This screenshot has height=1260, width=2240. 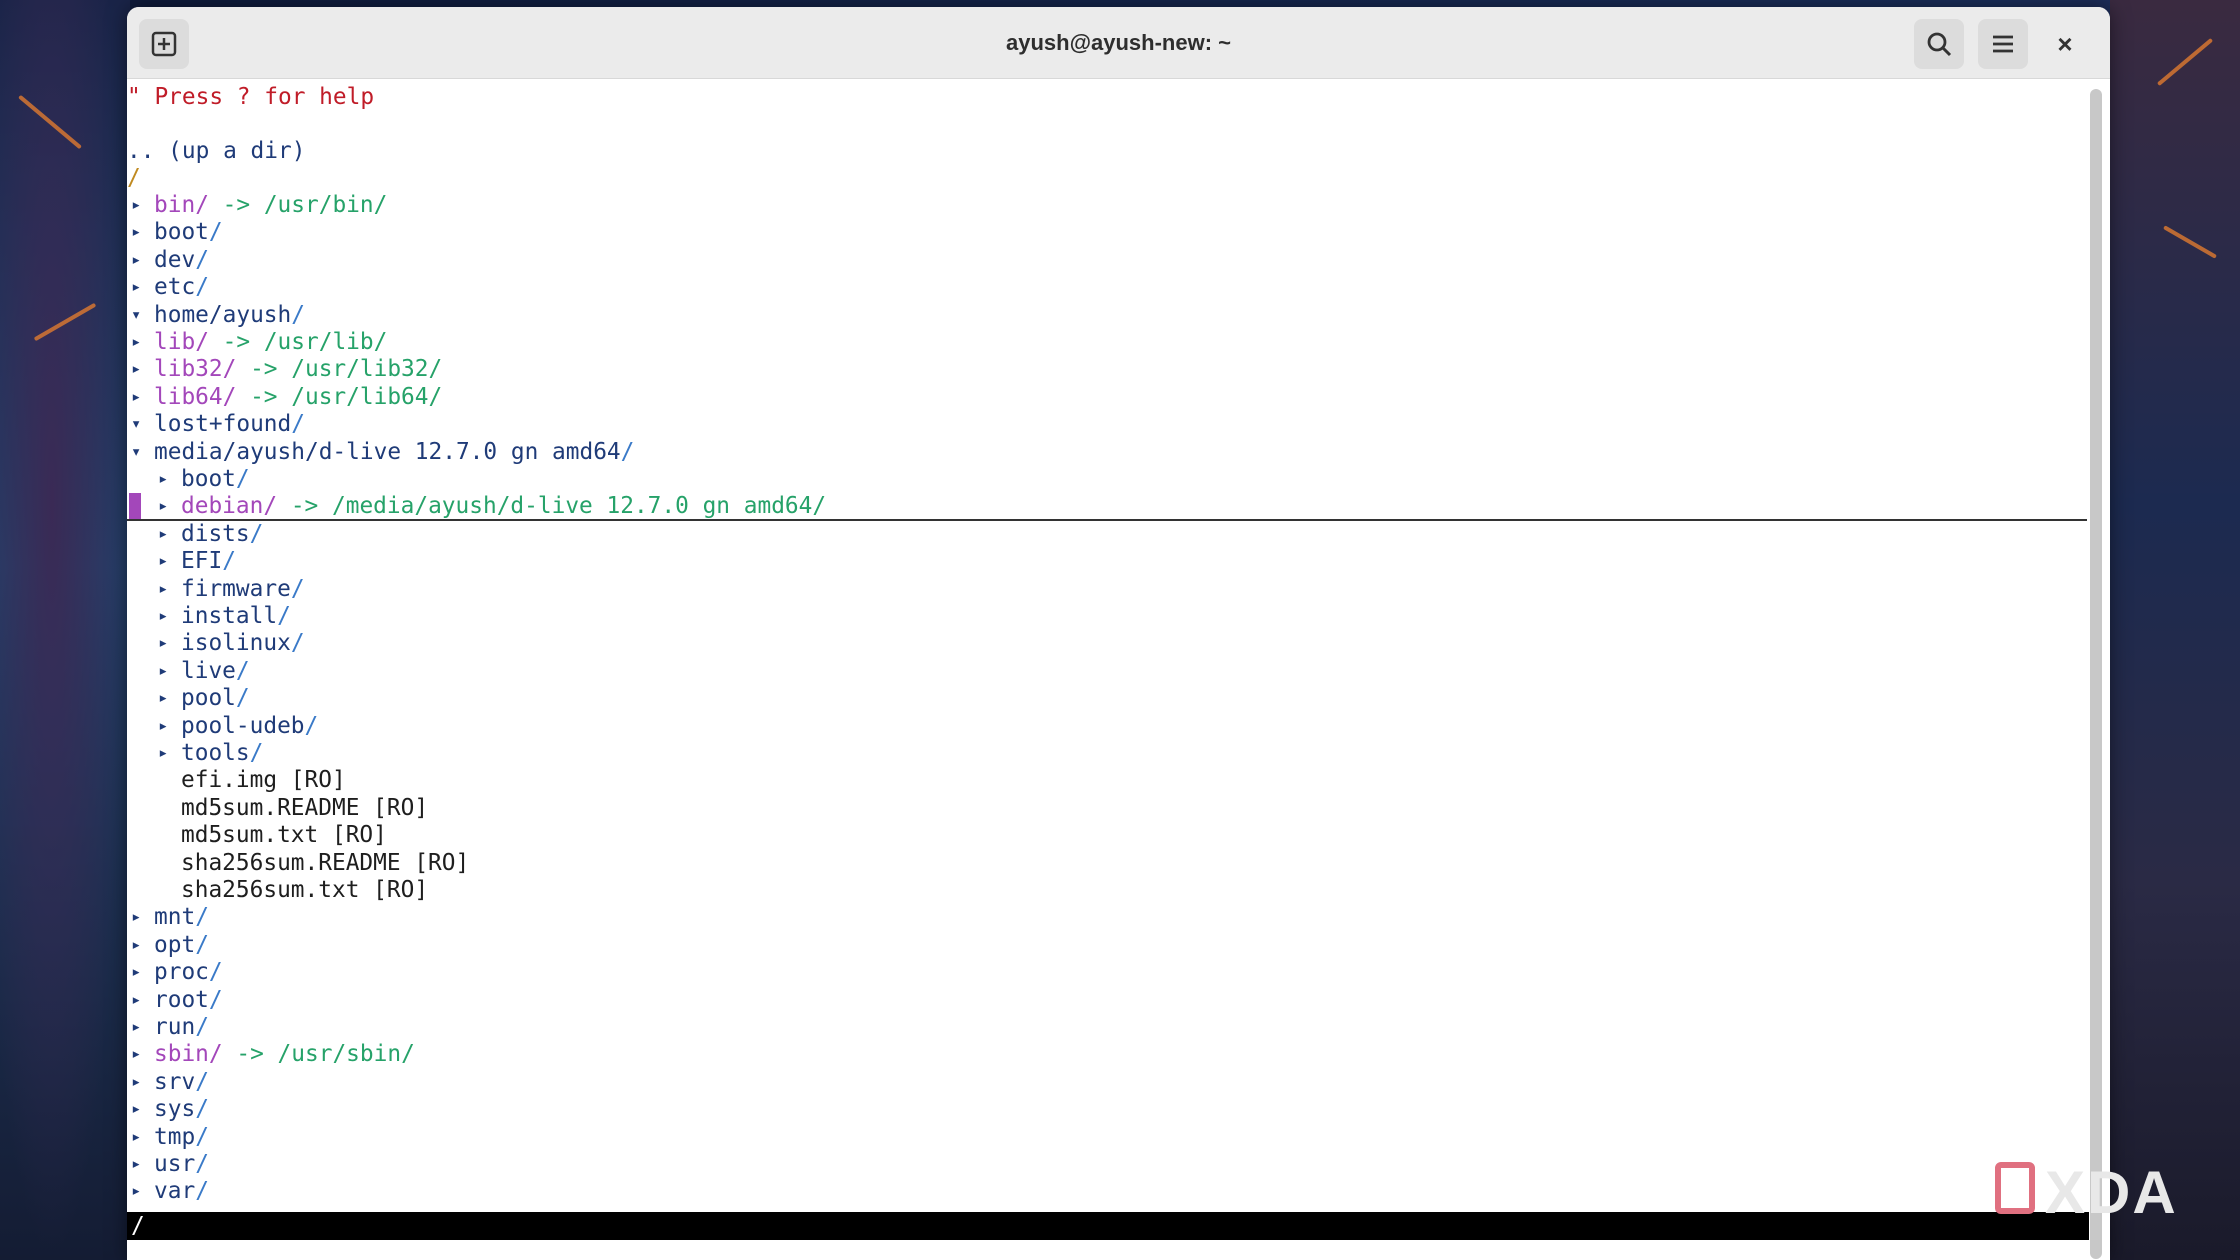 I want to click on entry-name: live, so click(x=208, y=670).